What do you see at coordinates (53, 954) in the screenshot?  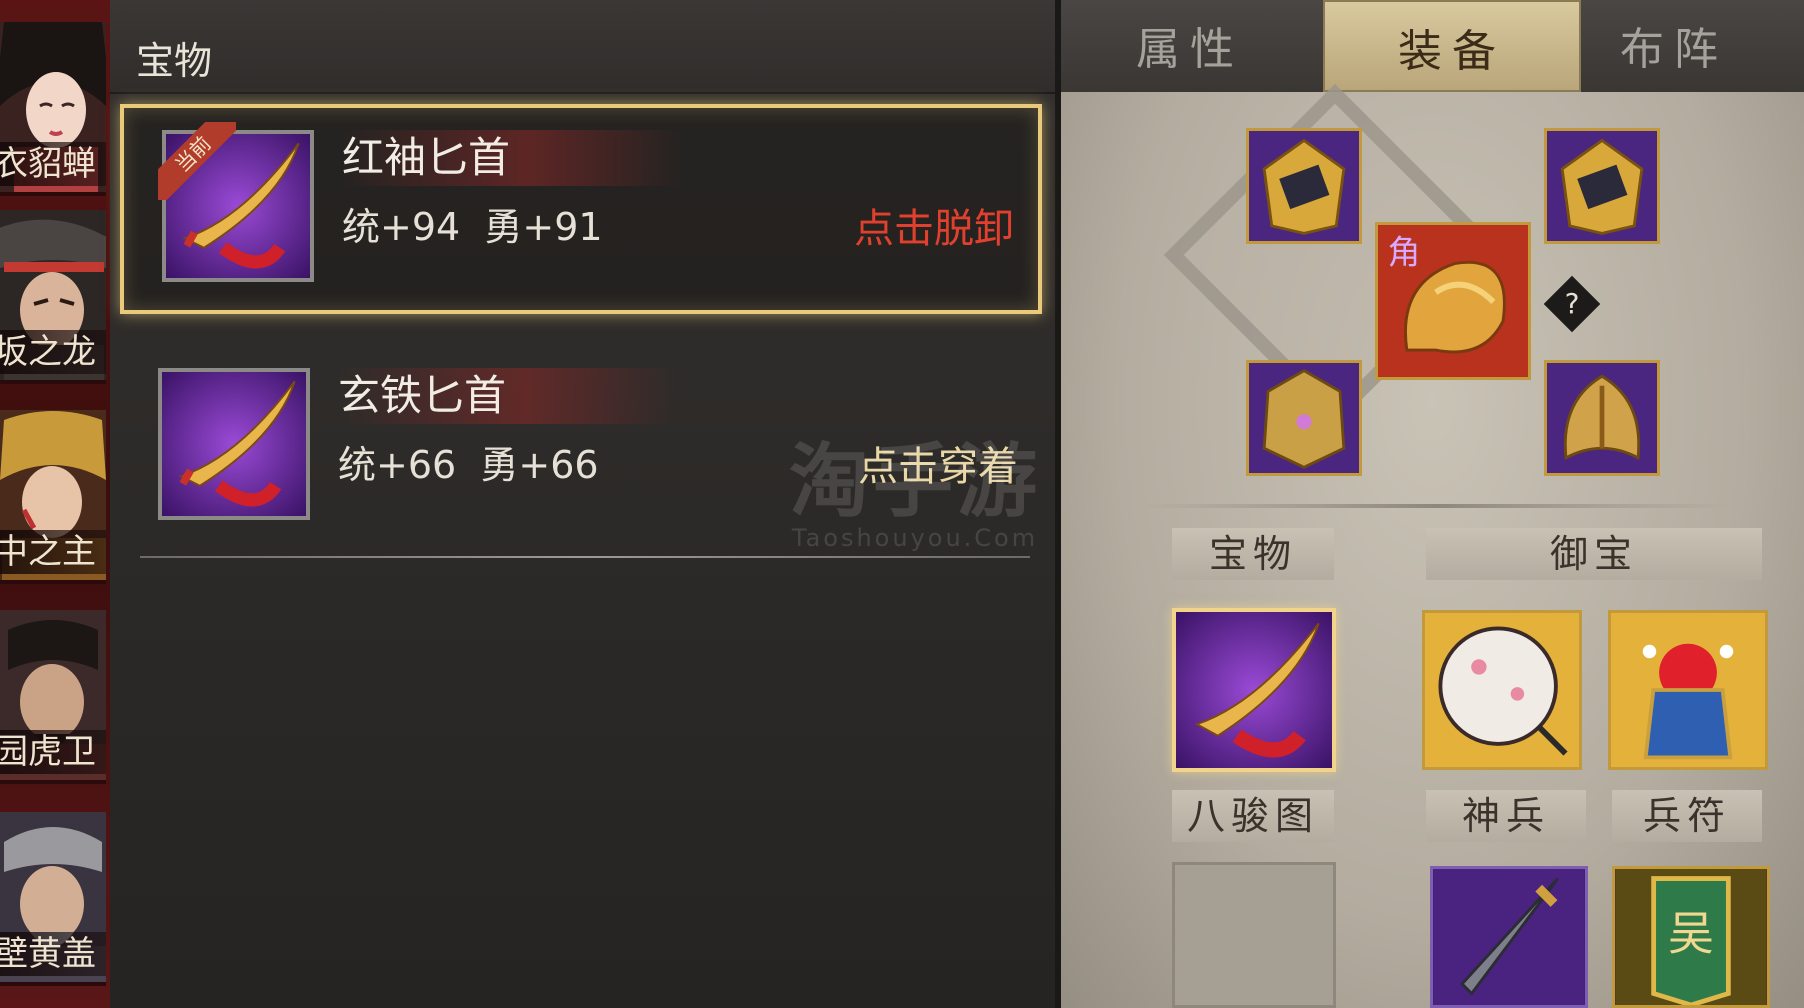 I see `hero-name: 壁黄盖` at bounding box center [53, 954].